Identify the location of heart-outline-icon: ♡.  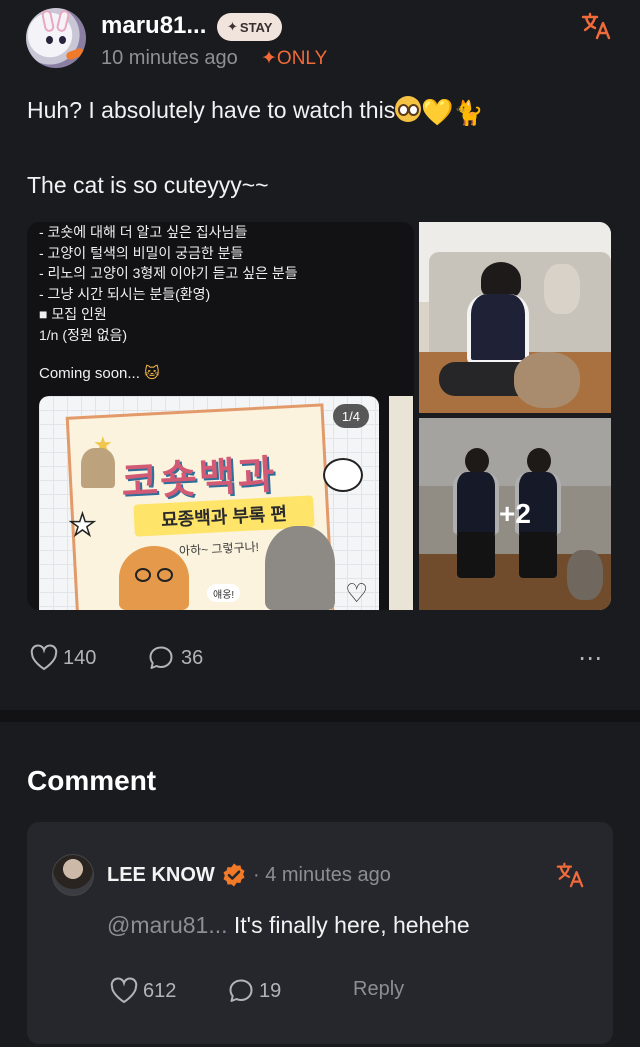
(356, 593).